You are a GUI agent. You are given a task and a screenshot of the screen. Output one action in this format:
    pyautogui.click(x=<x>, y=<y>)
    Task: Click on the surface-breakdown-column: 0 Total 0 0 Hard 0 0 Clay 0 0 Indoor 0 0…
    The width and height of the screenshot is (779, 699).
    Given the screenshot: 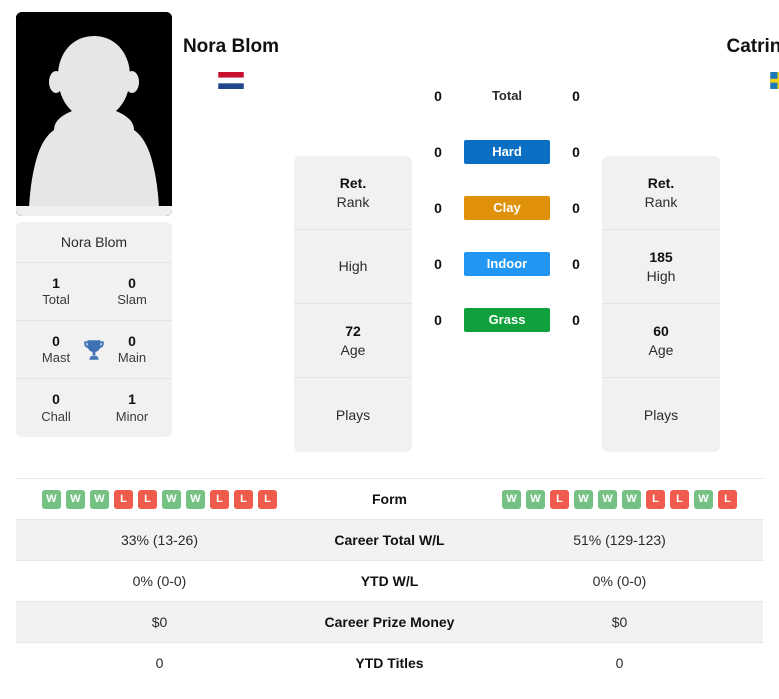 What is the action you would take?
    pyautogui.click(x=507, y=180)
    